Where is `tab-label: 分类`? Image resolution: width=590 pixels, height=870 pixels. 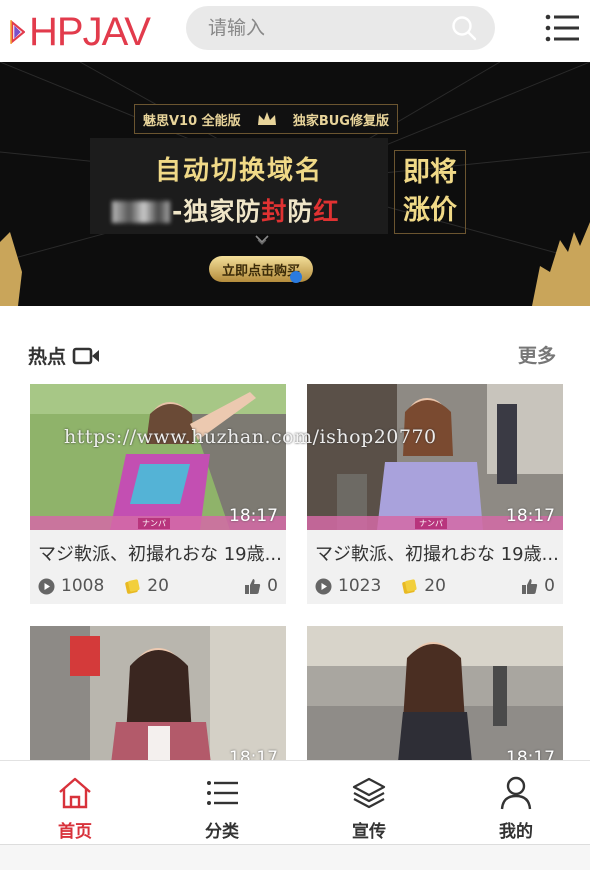 tab-label: 分类 is located at coordinates (222, 832).